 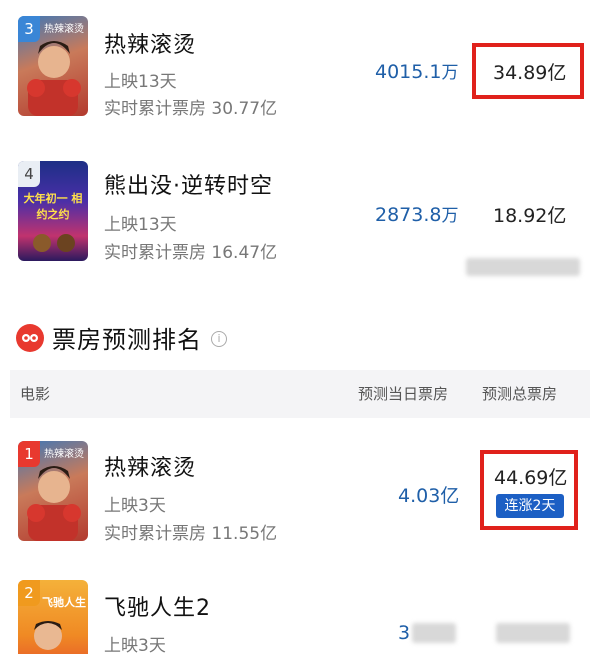 What do you see at coordinates (157, 608) in the screenshot?
I see `movie-title: 飞驰人生2` at bounding box center [157, 608].